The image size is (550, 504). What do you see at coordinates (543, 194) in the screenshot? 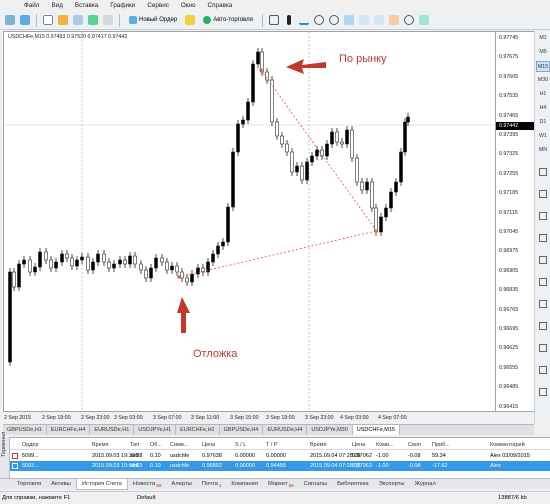
I see `vertical-line-icon` at bounding box center [543, 194].